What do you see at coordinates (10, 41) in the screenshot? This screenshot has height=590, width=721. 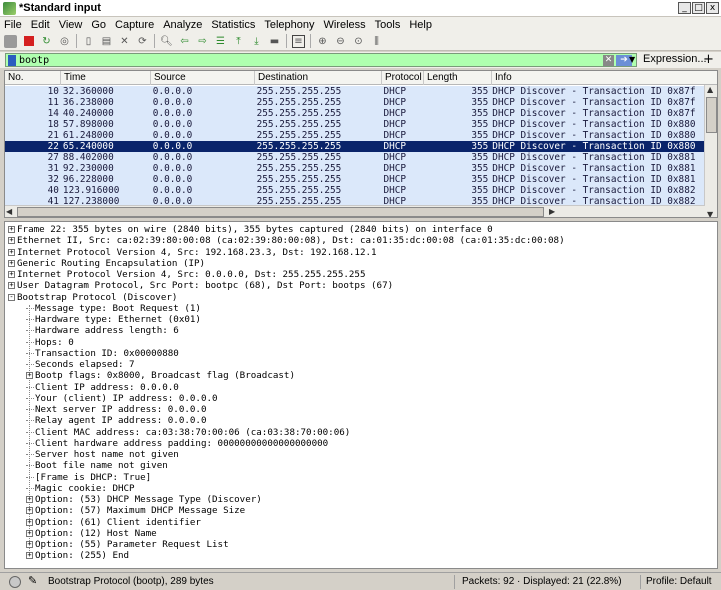 I see `shark-fin-start-icon` at bounding box center [10, 41].